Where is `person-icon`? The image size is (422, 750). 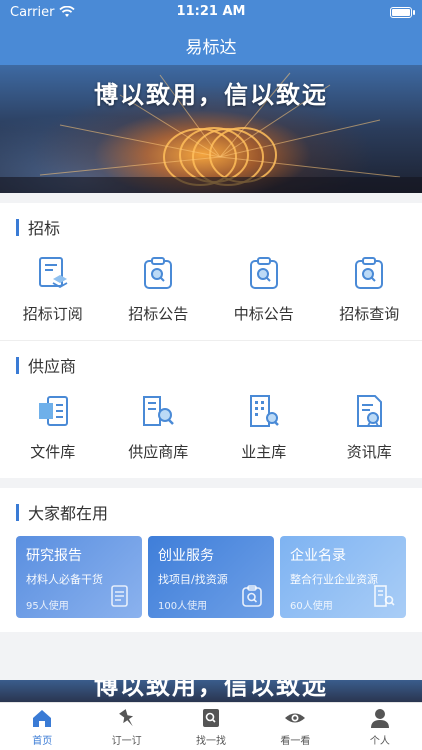 person-icon is located at coordinates (379, 718).